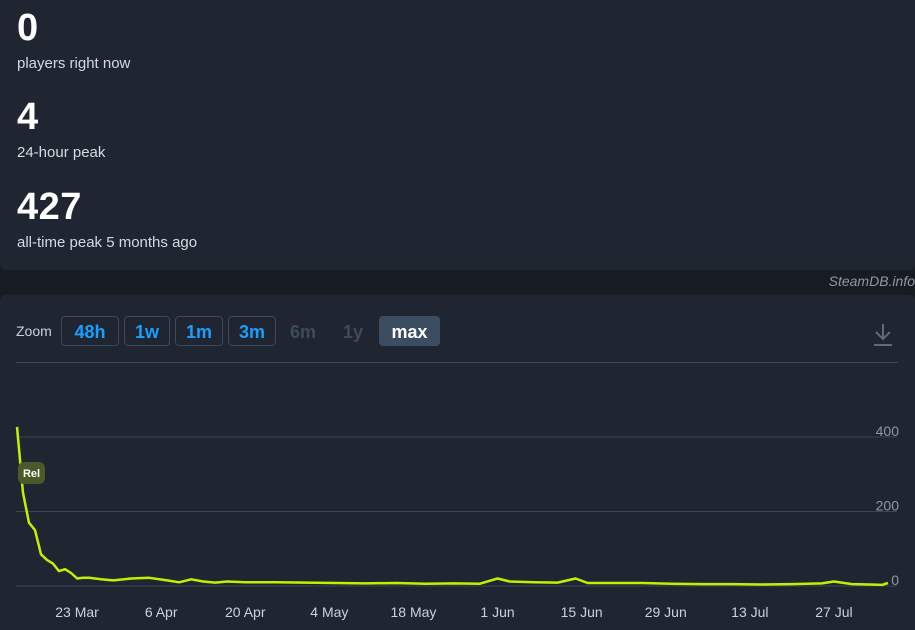 This screenshot has height=630, width=915. I want to click on release-marker: Rel, so click(31, 473).